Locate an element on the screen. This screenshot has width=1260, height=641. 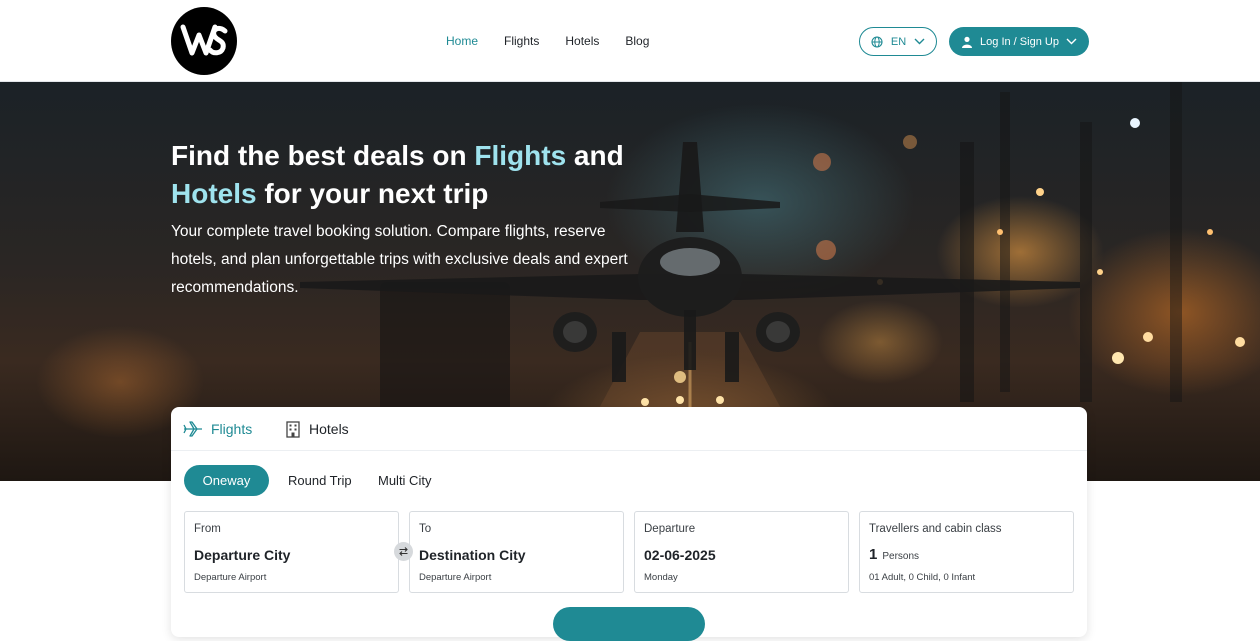
departure-weekday: Monday is located at coordinates (661, 577).